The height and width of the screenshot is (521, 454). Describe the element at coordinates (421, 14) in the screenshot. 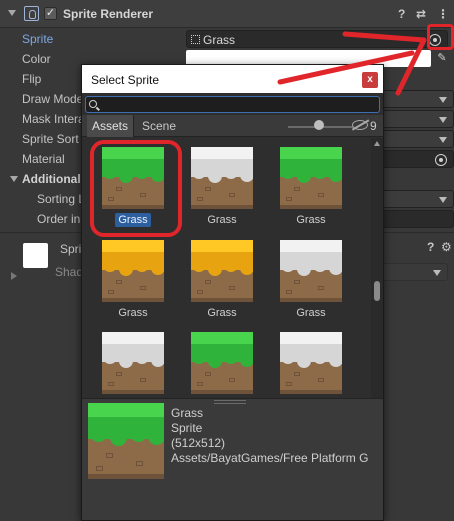

I see `presets-icon: ⇄` at that location.